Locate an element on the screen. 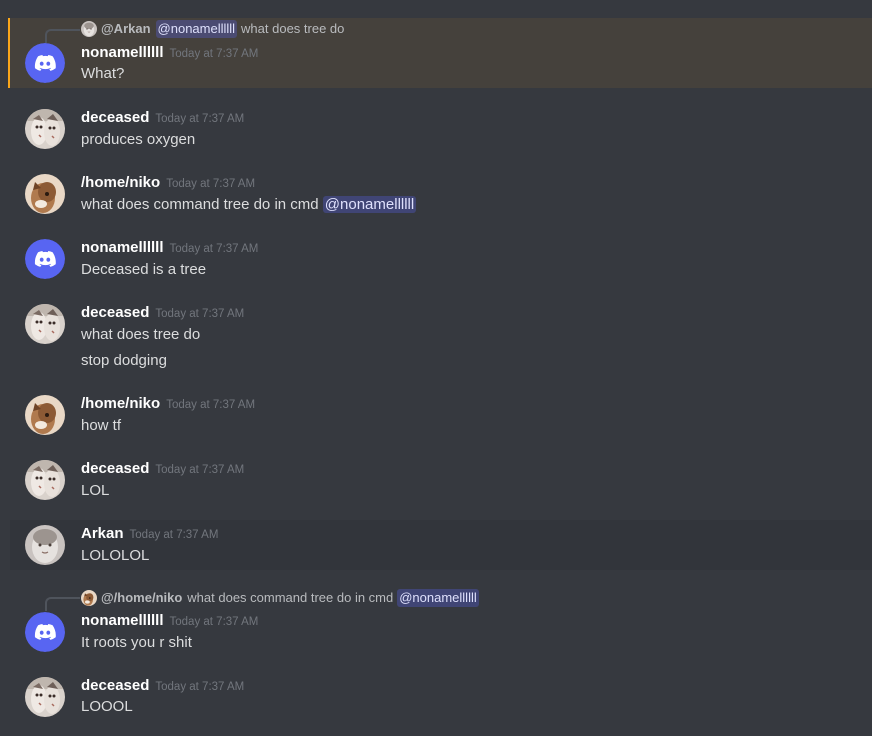 Image resolution: width=872 pixels, height=736 pixels. message-header: Arkan Today at 7:37 AM is located at coordinates (149, 534).